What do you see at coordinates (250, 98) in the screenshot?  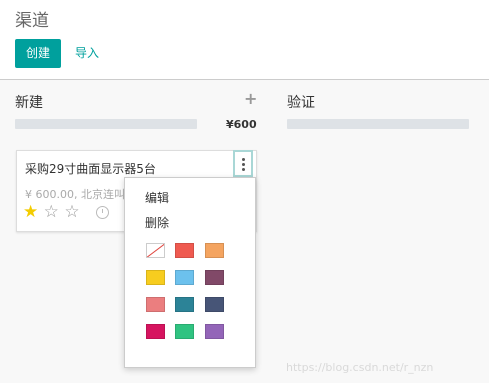 I see `add-card-icon: +` at bounding box center [250, 98].